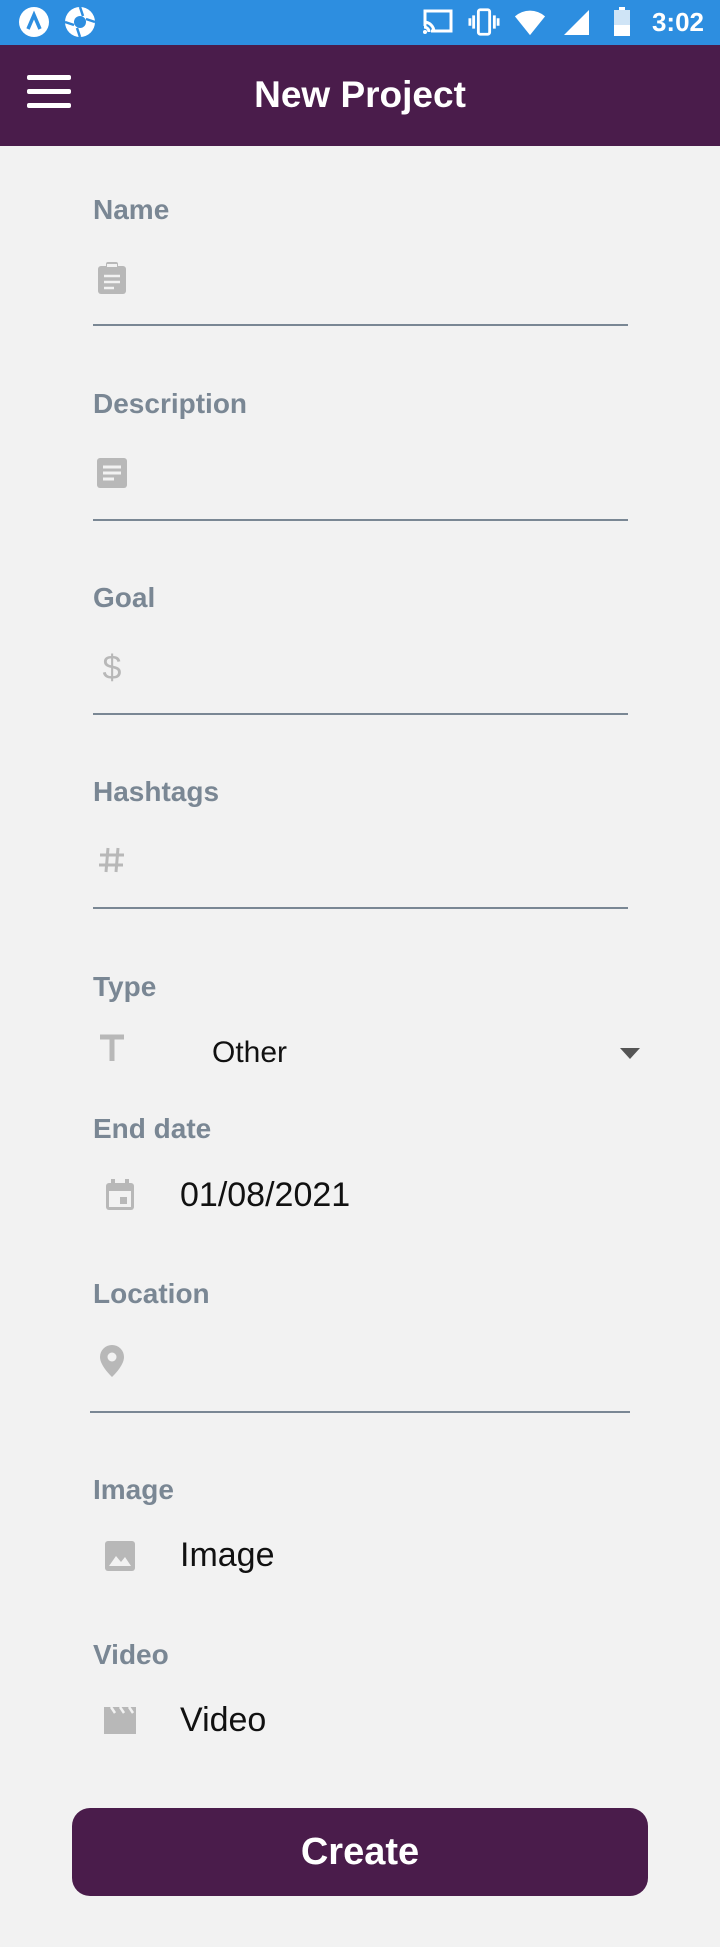 This screenshot has width=720, height=1947. What do you see at coordinates (120, 1720) in the screenshot?
I see `video-clapper-icon` at bounding box center [120, 1720].